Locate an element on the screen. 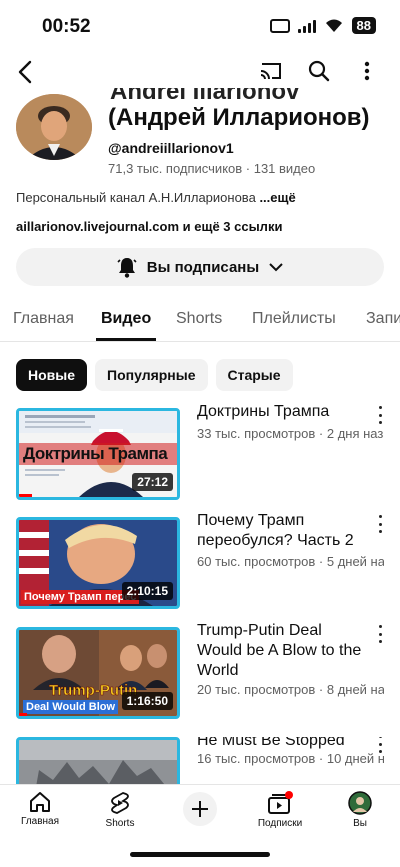 The width and height of the screenshot is (400, 867). video-title: Почему Трамп переобулся? Часть 2 is located at coordinates (282, 531).